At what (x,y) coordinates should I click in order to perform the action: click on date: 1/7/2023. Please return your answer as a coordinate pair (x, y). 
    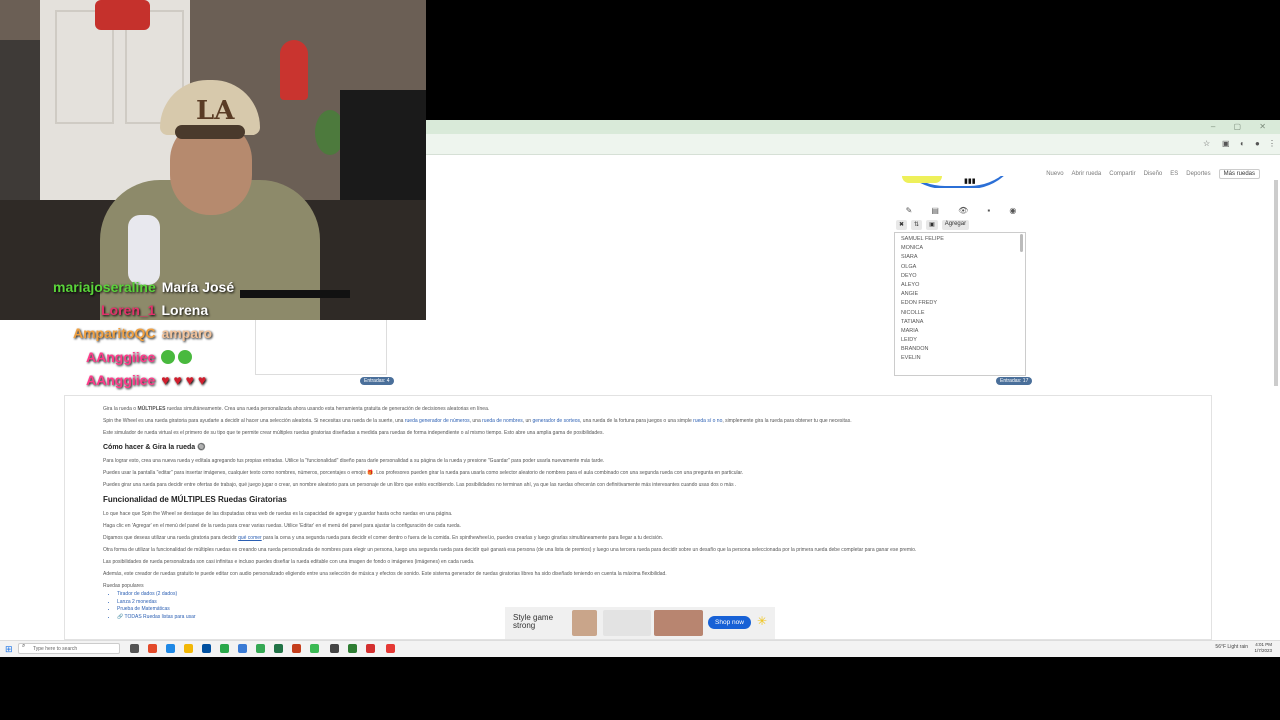
    Looking at the image, I should click on (1263, 650).